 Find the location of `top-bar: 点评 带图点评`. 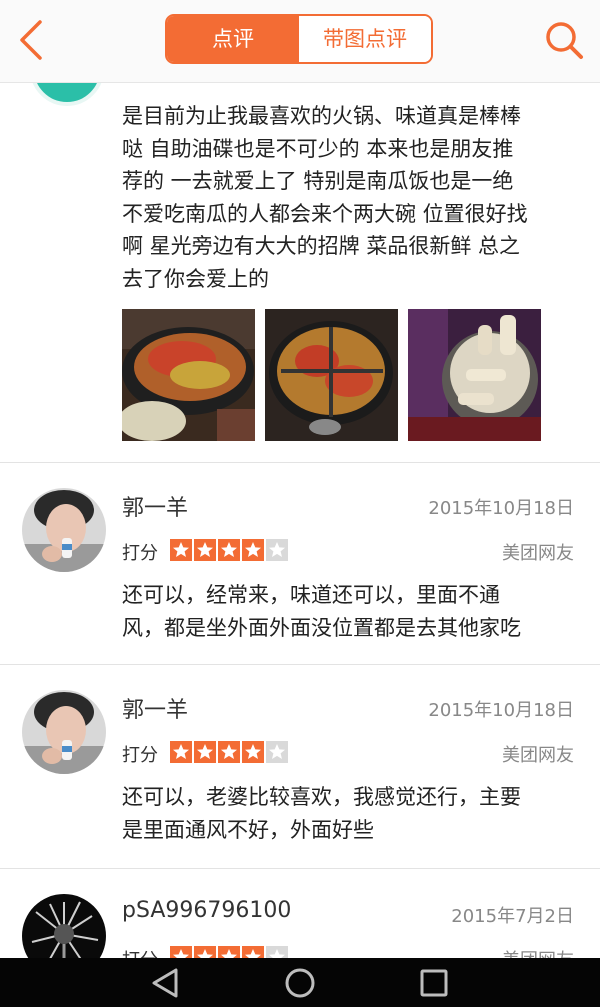

top-bar: 点评 带图点评 is located at coordinates (300, 41).